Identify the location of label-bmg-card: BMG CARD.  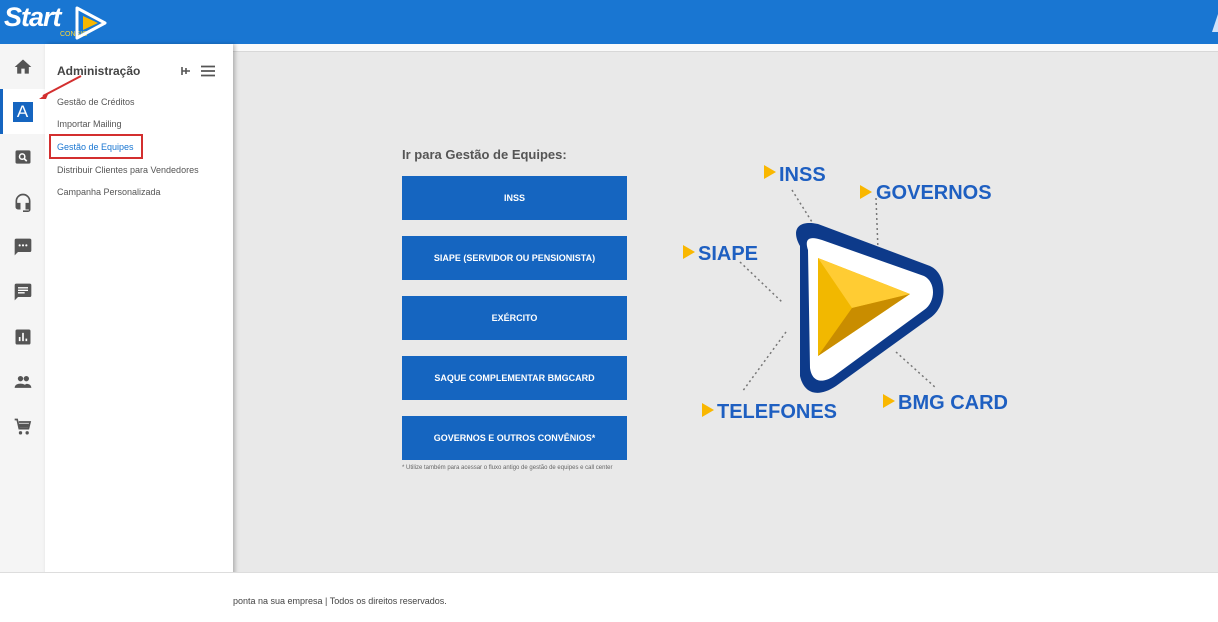
(945, 403).